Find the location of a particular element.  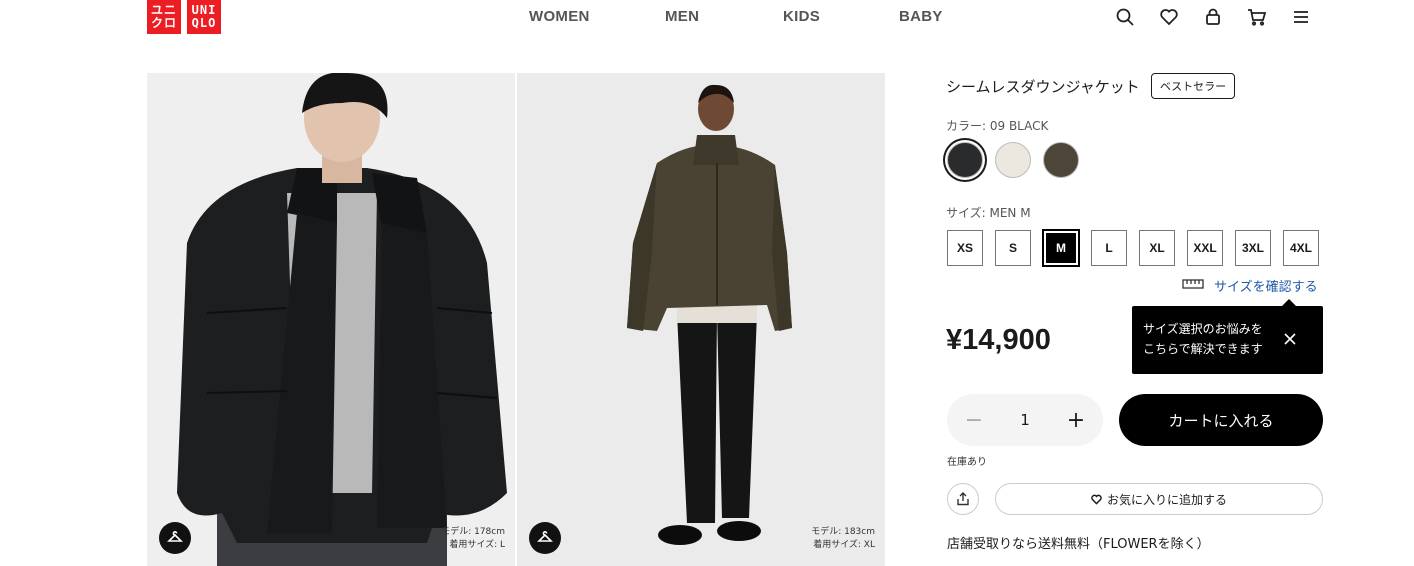

model-height: モデル: 183cm is located at coordinates (843, 532).